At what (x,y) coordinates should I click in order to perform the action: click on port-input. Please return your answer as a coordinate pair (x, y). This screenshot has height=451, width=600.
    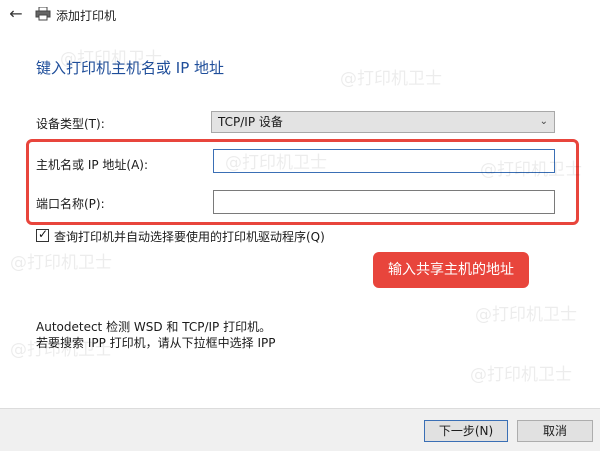
    Looking at the image, I should click on (384, 202).